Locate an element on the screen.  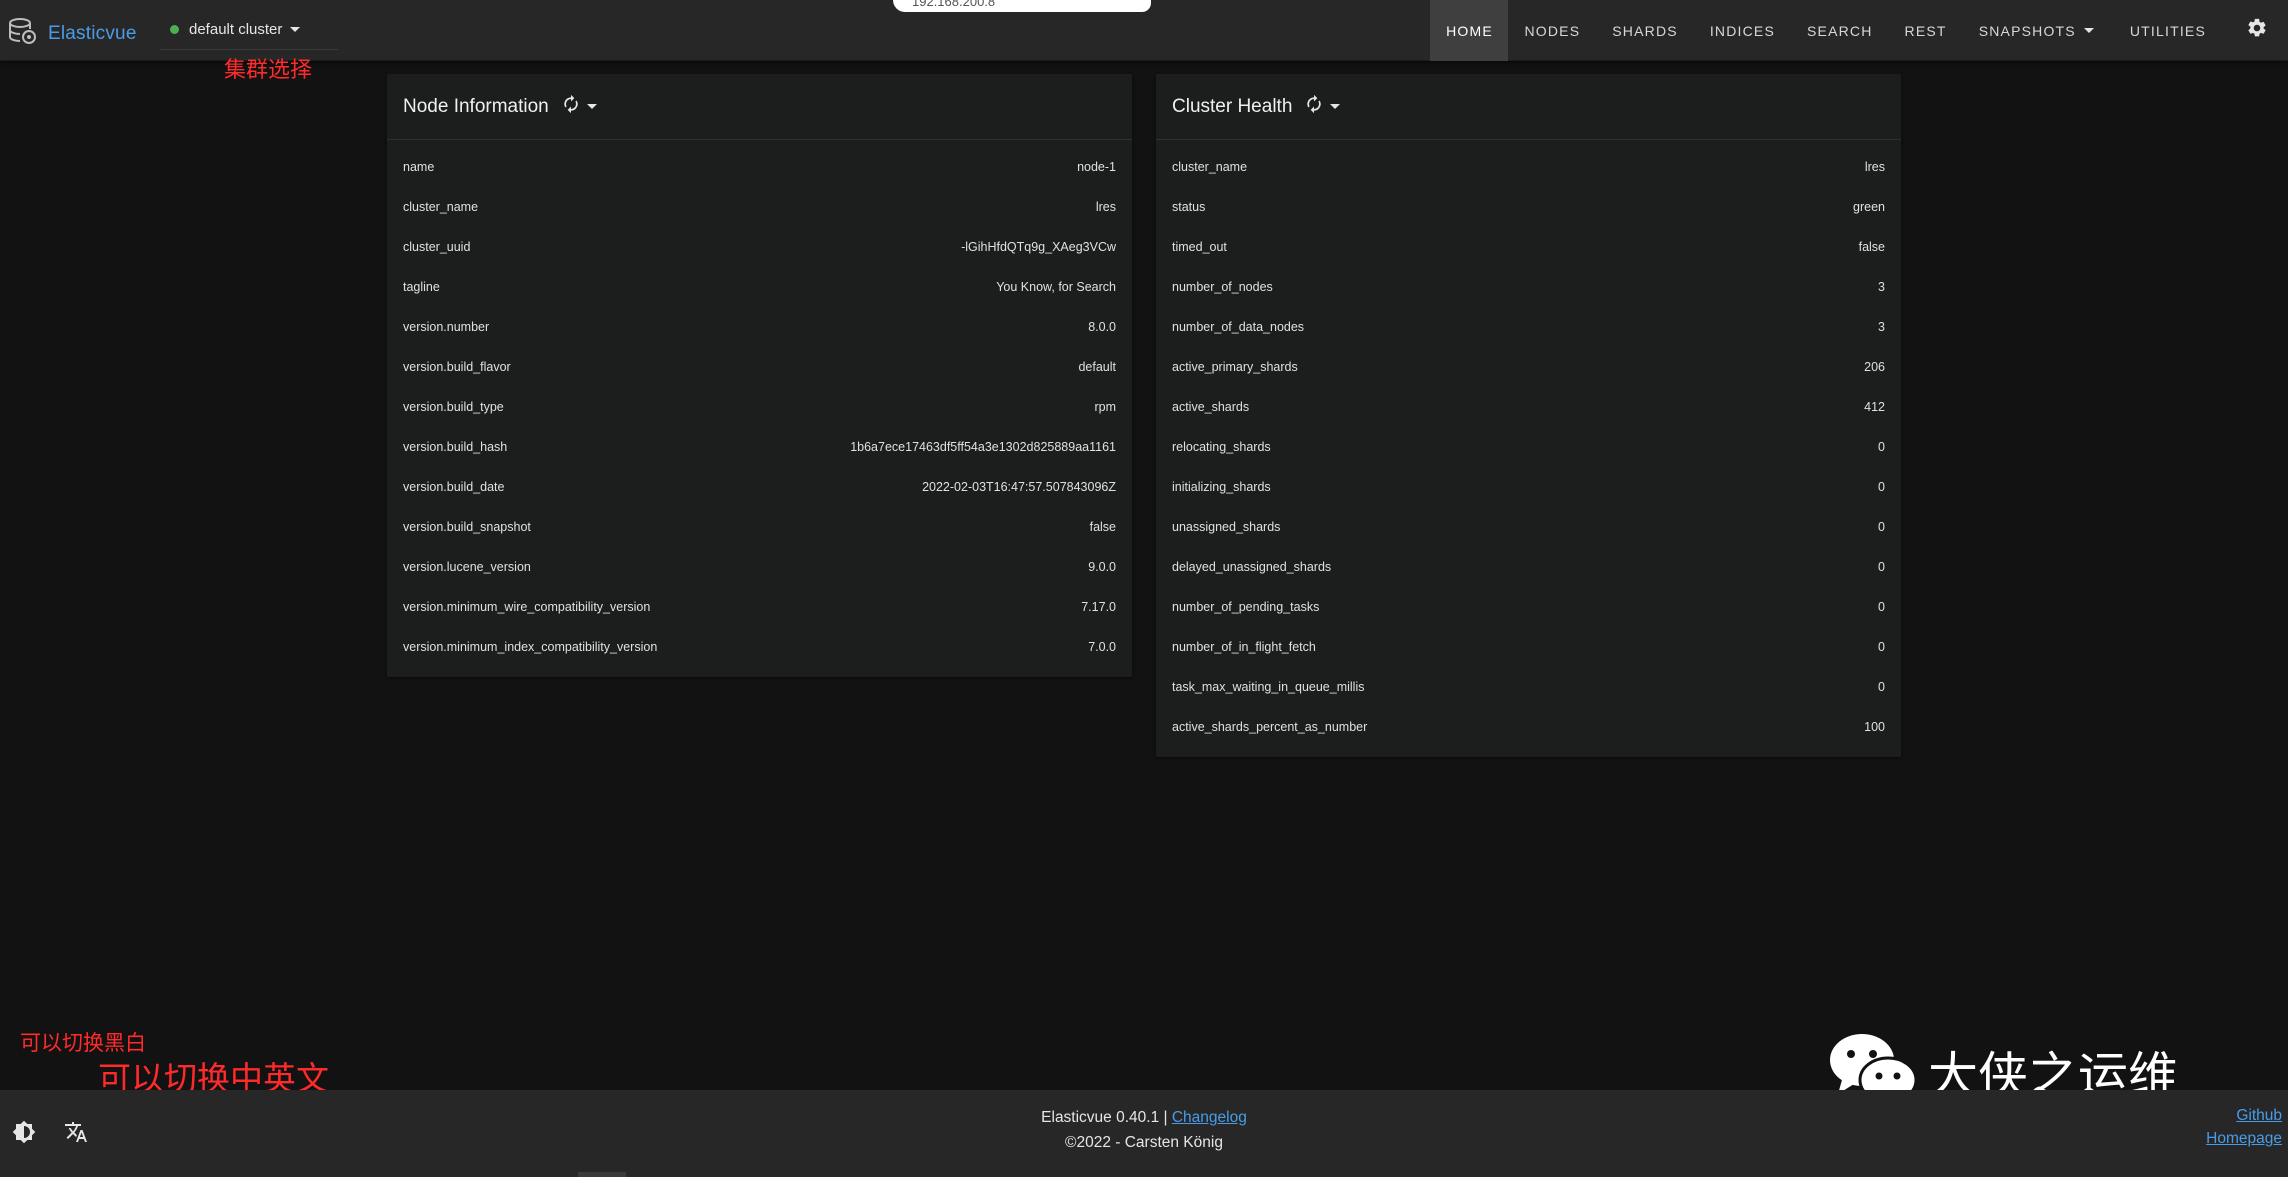
table-row: active_primary_shards 206 is located at coordinates (1528, 367).